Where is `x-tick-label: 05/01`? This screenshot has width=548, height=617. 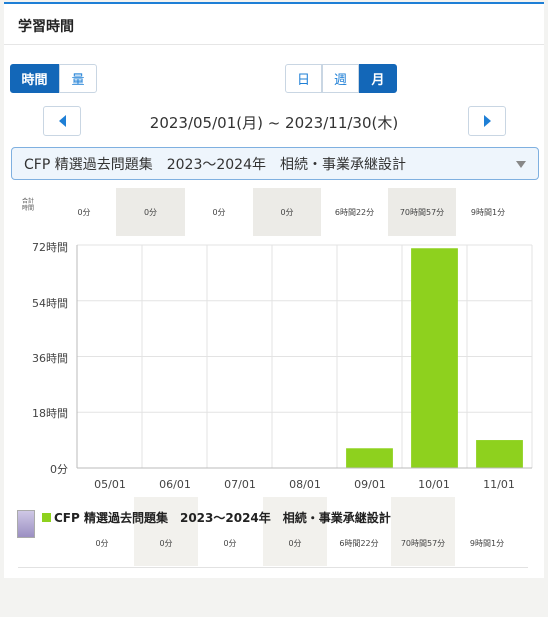 x-tick-label: 05/01 is located at coordinates (110, 484).